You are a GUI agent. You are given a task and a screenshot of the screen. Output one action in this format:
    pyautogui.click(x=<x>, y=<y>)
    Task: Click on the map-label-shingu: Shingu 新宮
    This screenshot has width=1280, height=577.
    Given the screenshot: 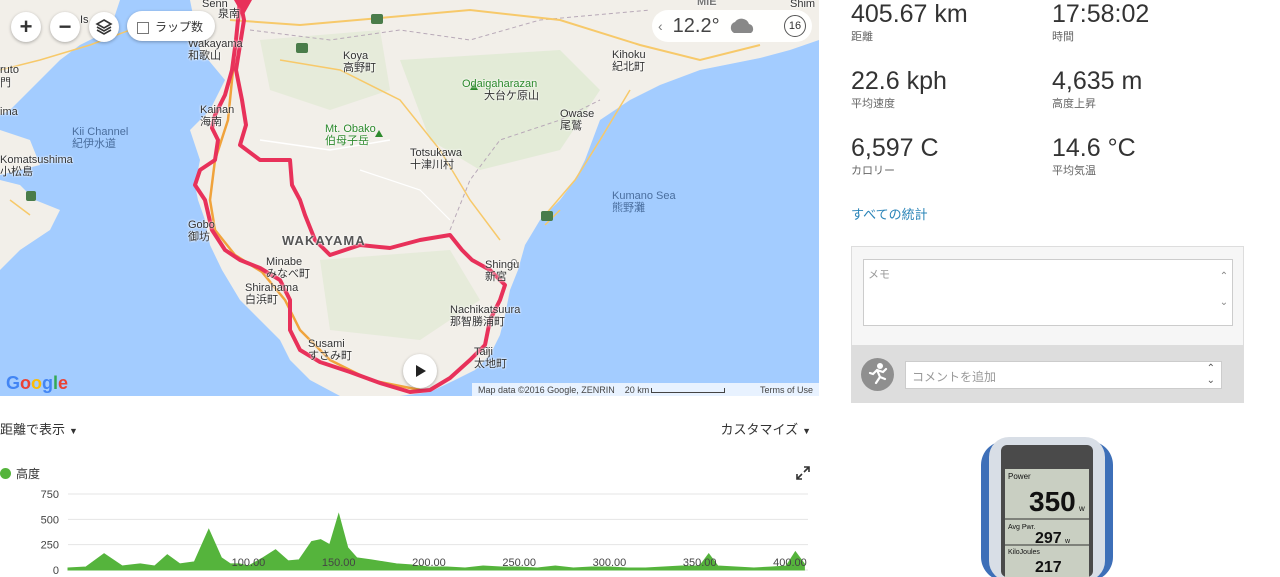 What is the action you would take?
    pyautogui.click(x=502, y=271)
    